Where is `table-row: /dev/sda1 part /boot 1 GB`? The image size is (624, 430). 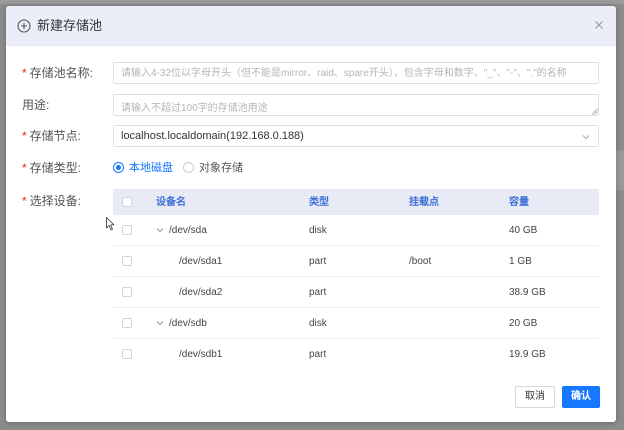 table-row: /dev/sda1 part /boot 1 GB is located at coordinates (356, 261).